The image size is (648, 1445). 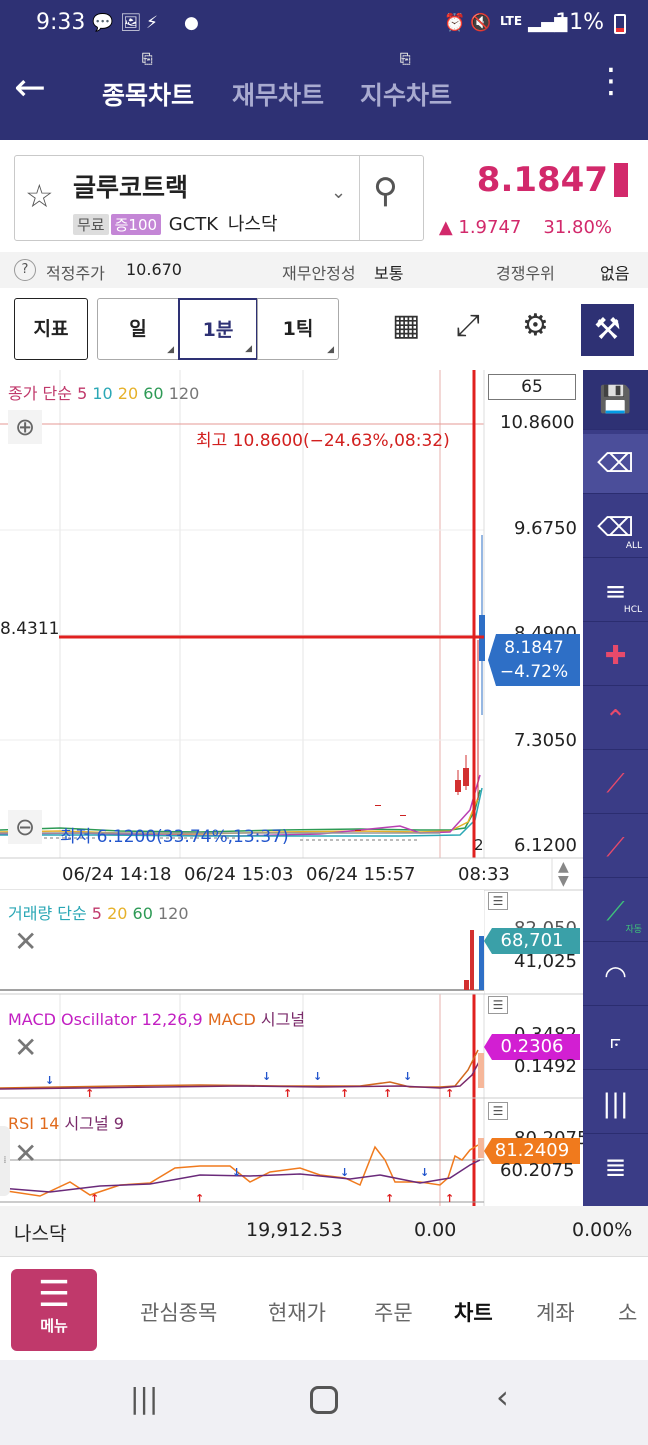 I want to click on drawing-sidebar: 💾 ⌫ ⌫ ALL ≡ HCL ✚ ⌃ ⟋ ⟋ ⟋ 자동 ◠ ⟔ ||| ≣, so click(x=615, y=788).